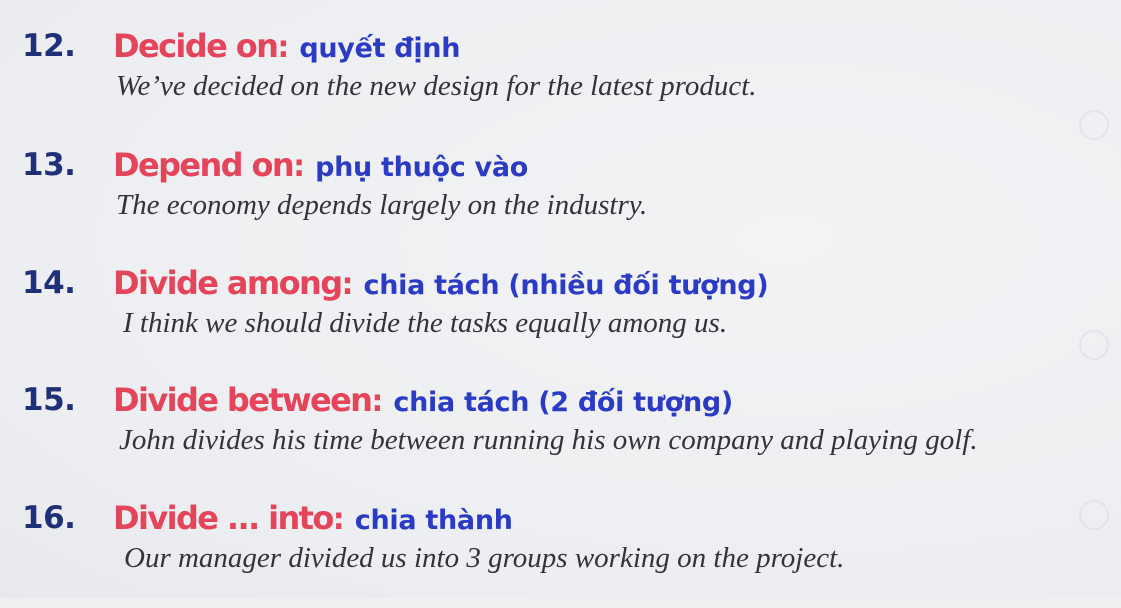 This screenshot has width=1121, height=608. Describe the element at coordinates (49, 283) in the screenshot. I see `entry-number: 14.` at that location.